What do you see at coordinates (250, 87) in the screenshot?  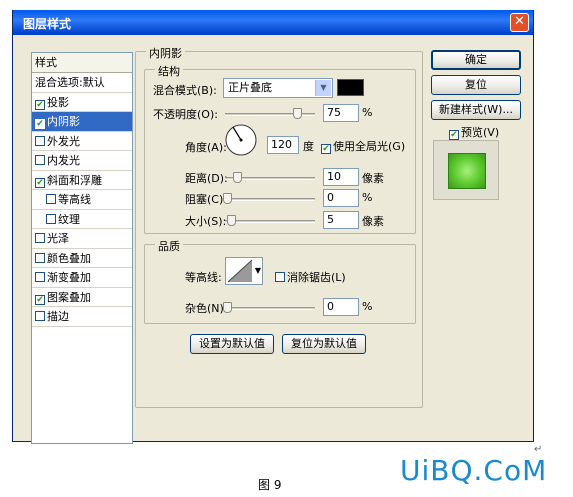 I see `blend-mode-value: 正片叠底` at bounding box center [250, 87].